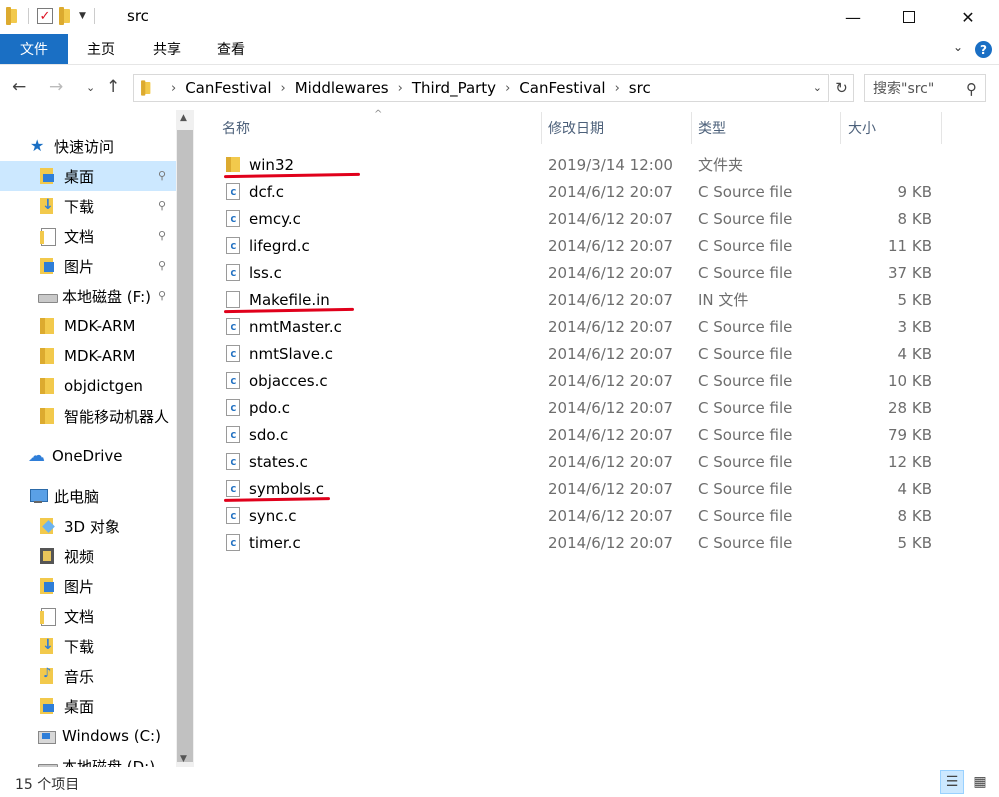 The width and height of the screenshot is (999, 797). Describe the element at coordinates (576, 128) in the screenshot. I see `column-header-date: 修改日期` at that location.